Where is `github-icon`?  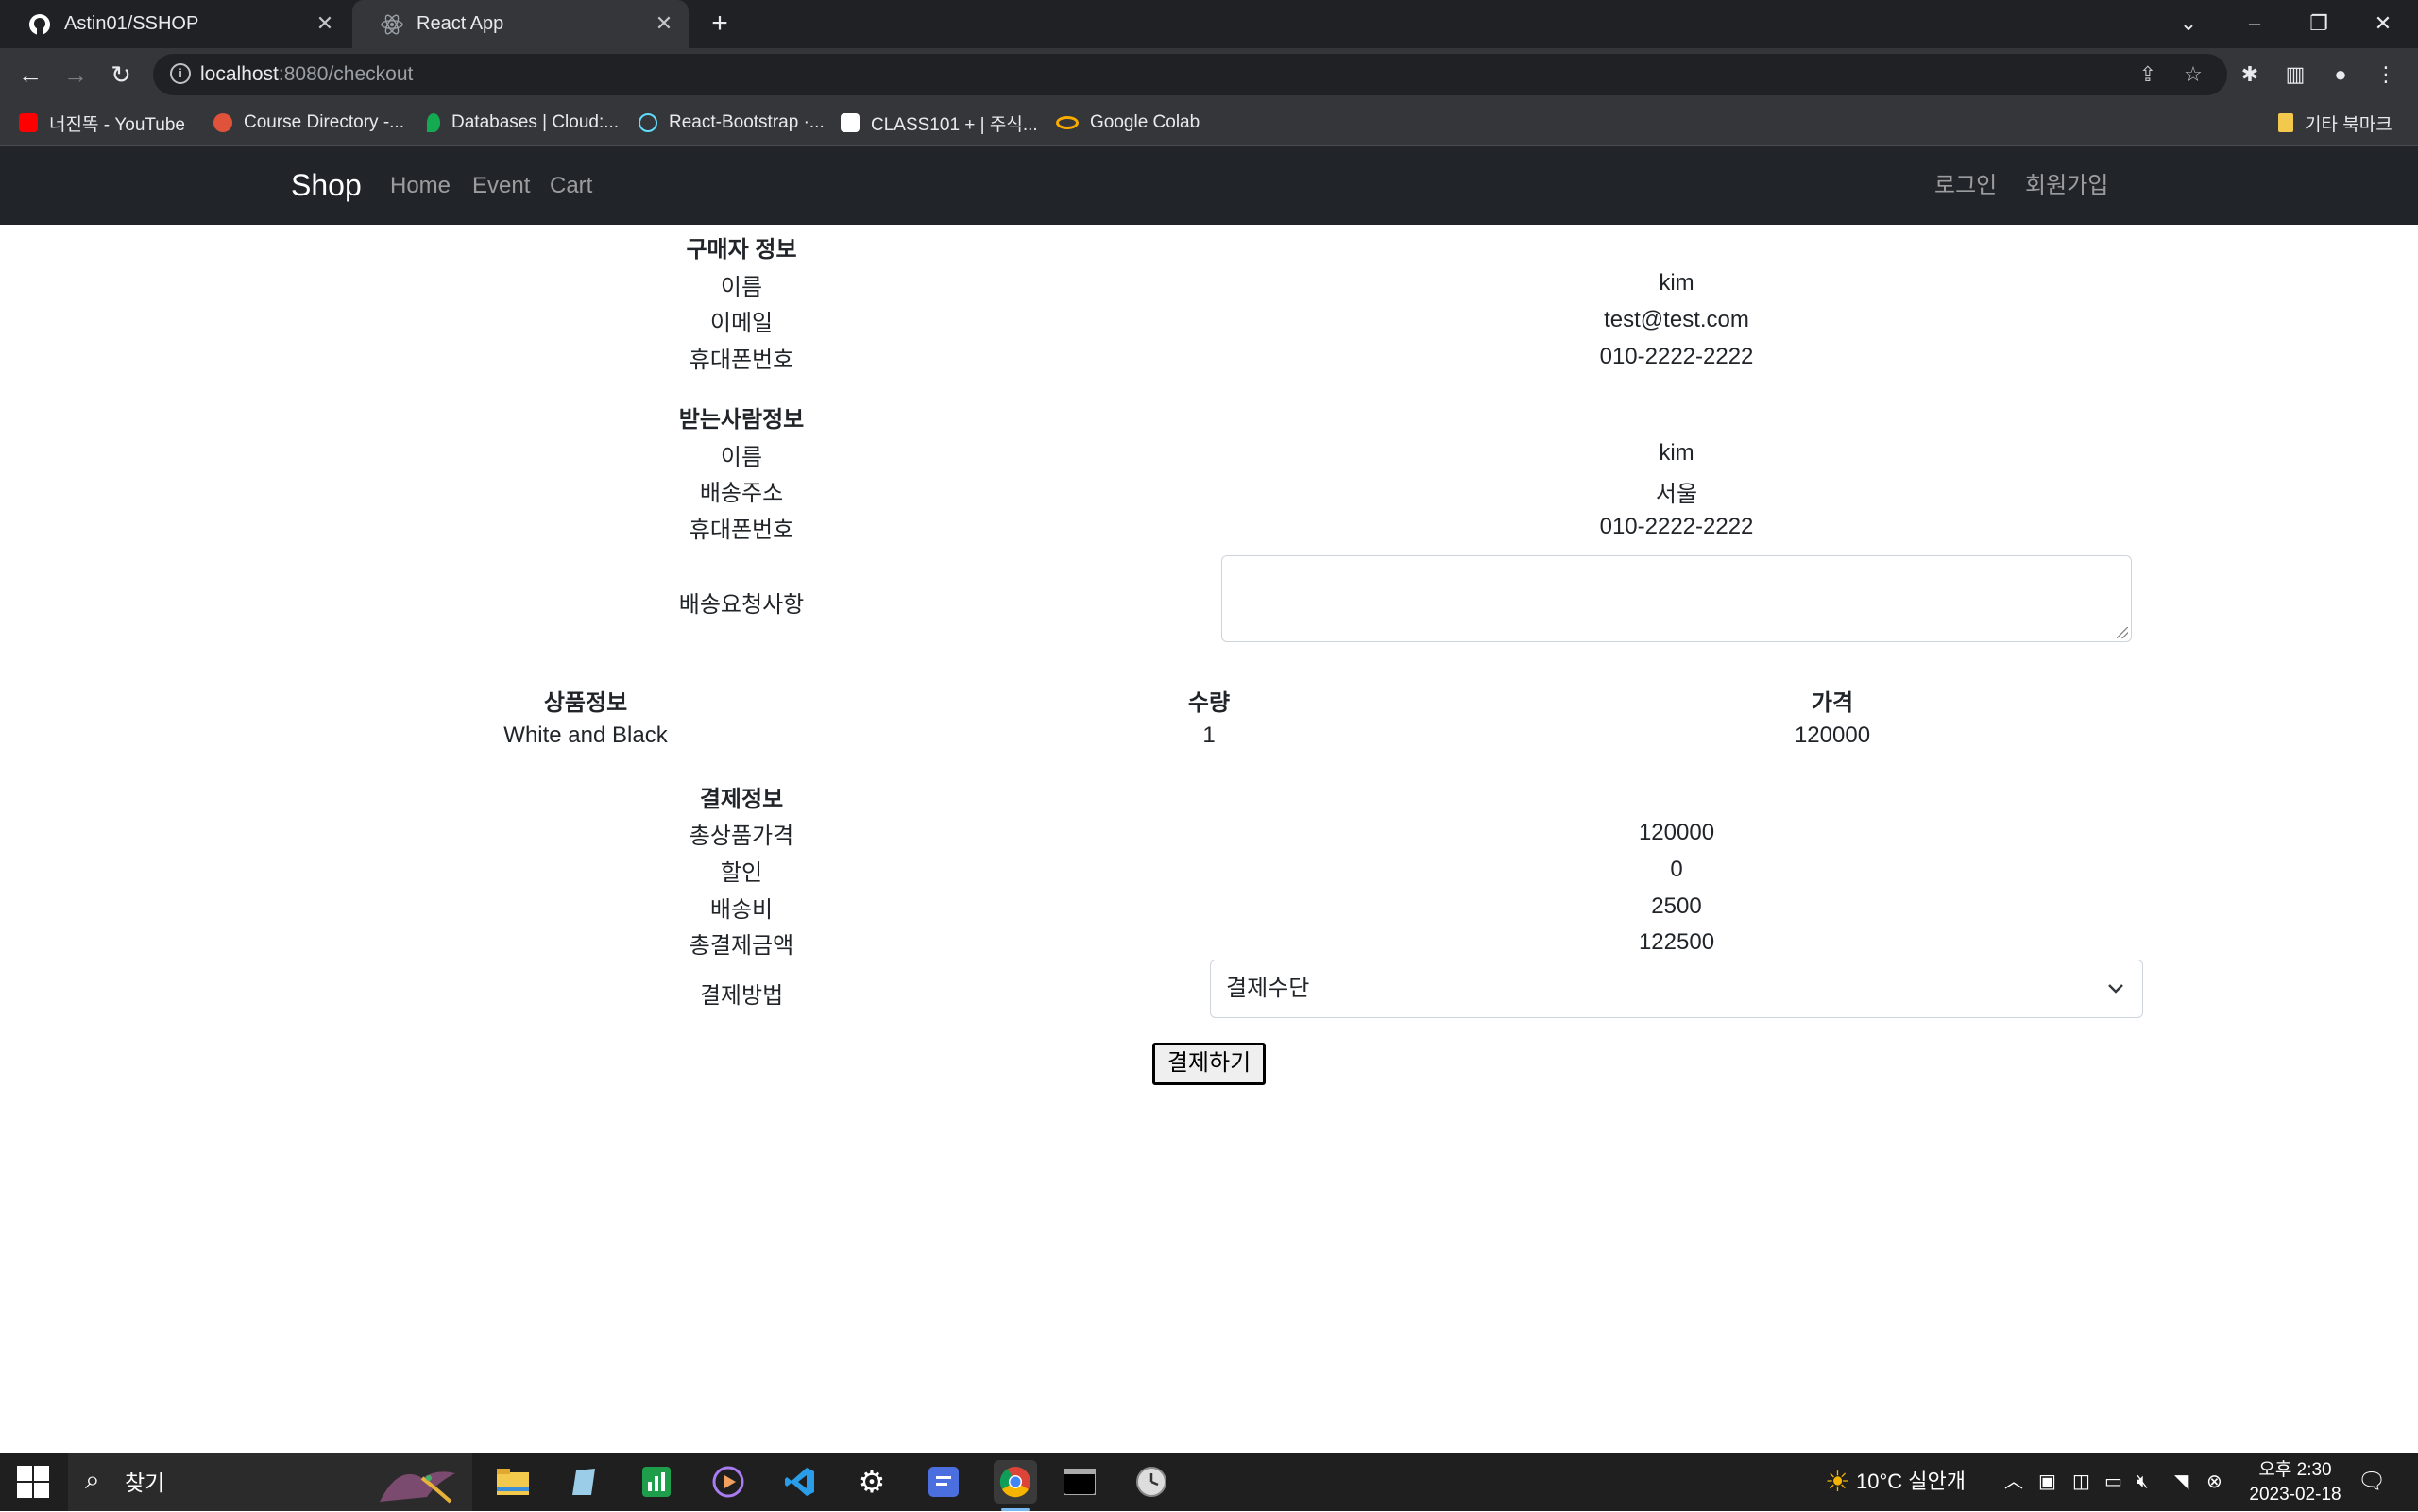
github-icon is located at coordinates (39, 25).